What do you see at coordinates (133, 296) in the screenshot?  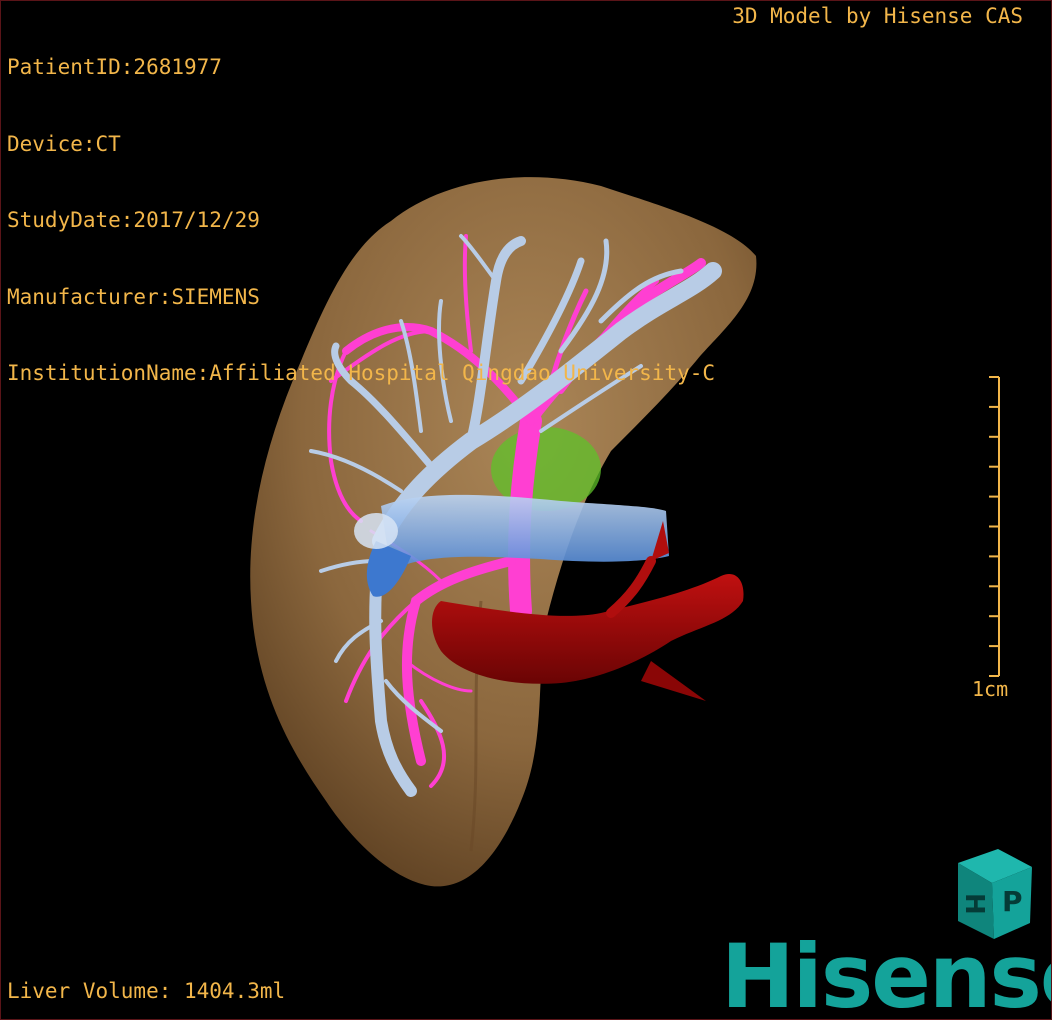 I see `manufacturer: Manufacturer:SIEMENS` at bounding box center [133, 296].